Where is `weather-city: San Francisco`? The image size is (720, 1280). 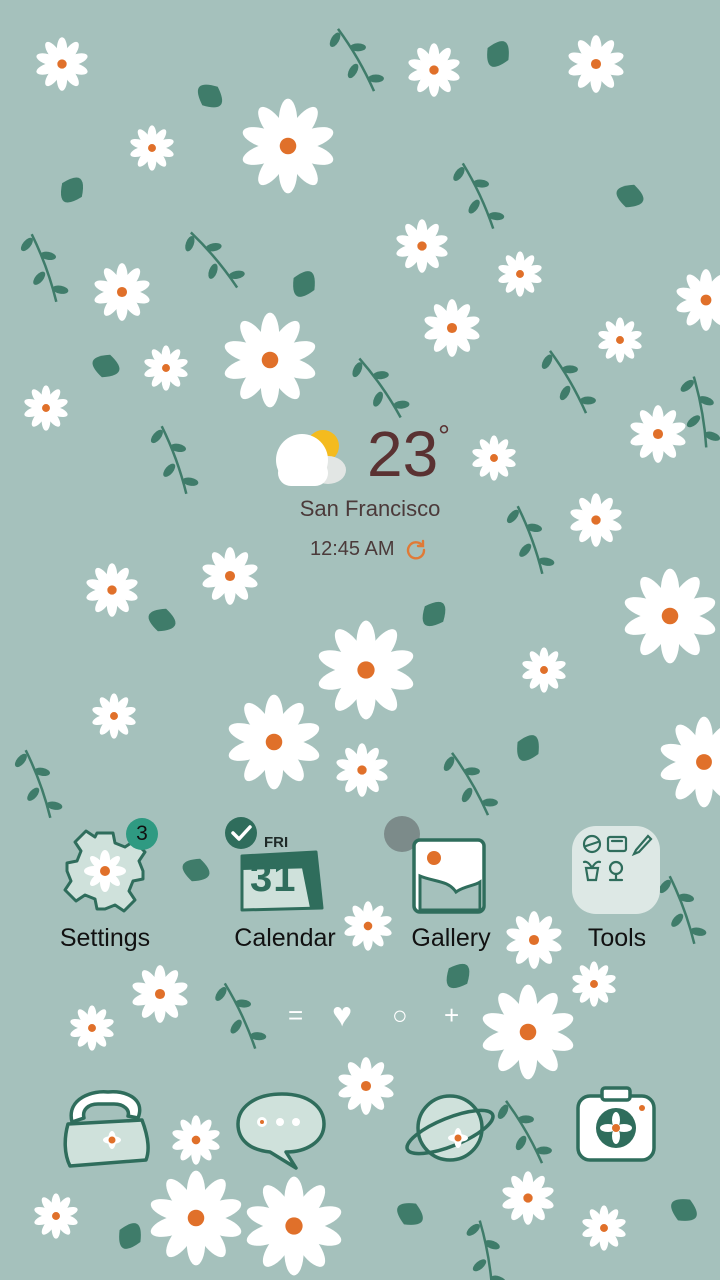 weather-city: San Francisco is located at coordinates (370, 508).